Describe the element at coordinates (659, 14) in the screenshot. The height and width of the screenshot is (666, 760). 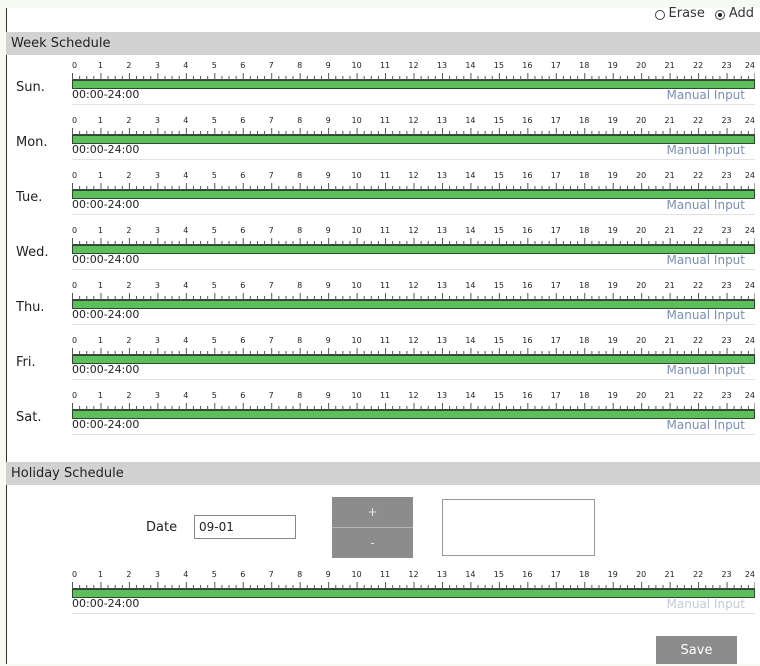
I see `erase-radio` at that location.